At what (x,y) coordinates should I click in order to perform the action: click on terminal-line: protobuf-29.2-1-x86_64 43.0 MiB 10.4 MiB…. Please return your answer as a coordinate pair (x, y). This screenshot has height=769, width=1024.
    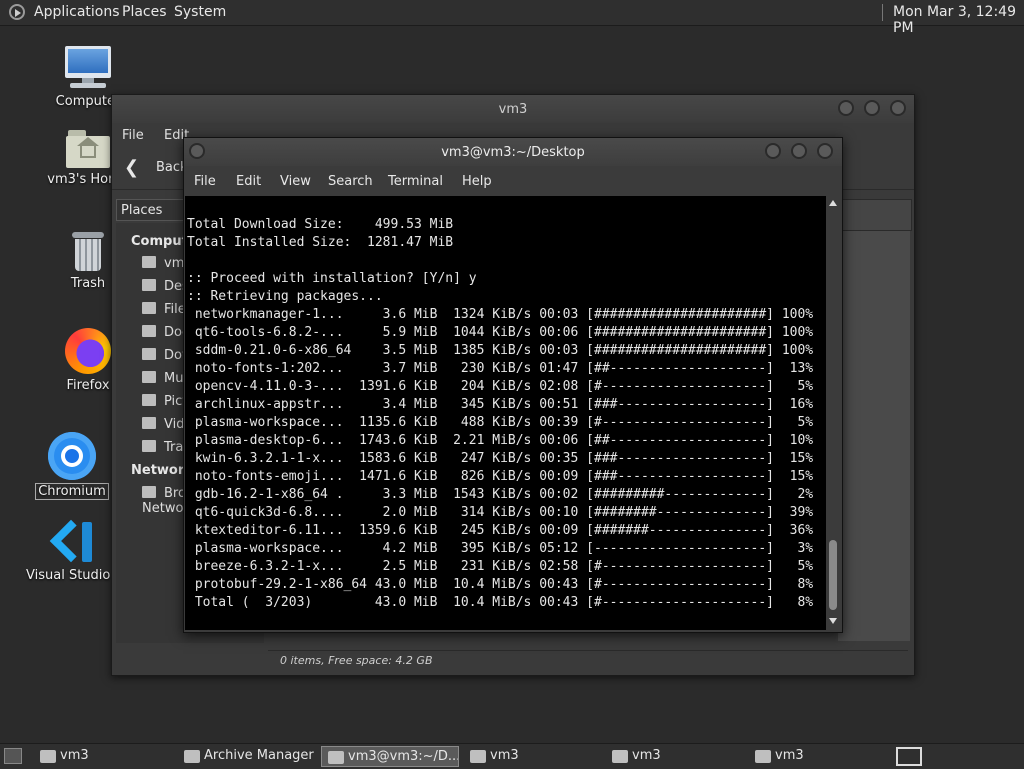
    Looking at the image, I should click on (500, 584).